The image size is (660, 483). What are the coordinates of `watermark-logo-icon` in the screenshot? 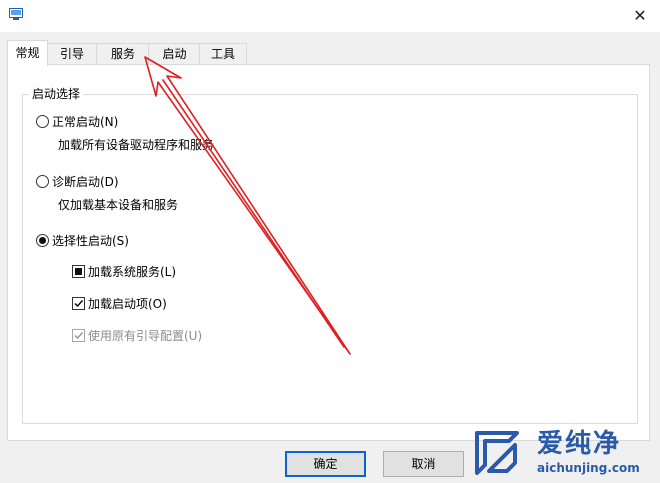 It's located at (497, 453).